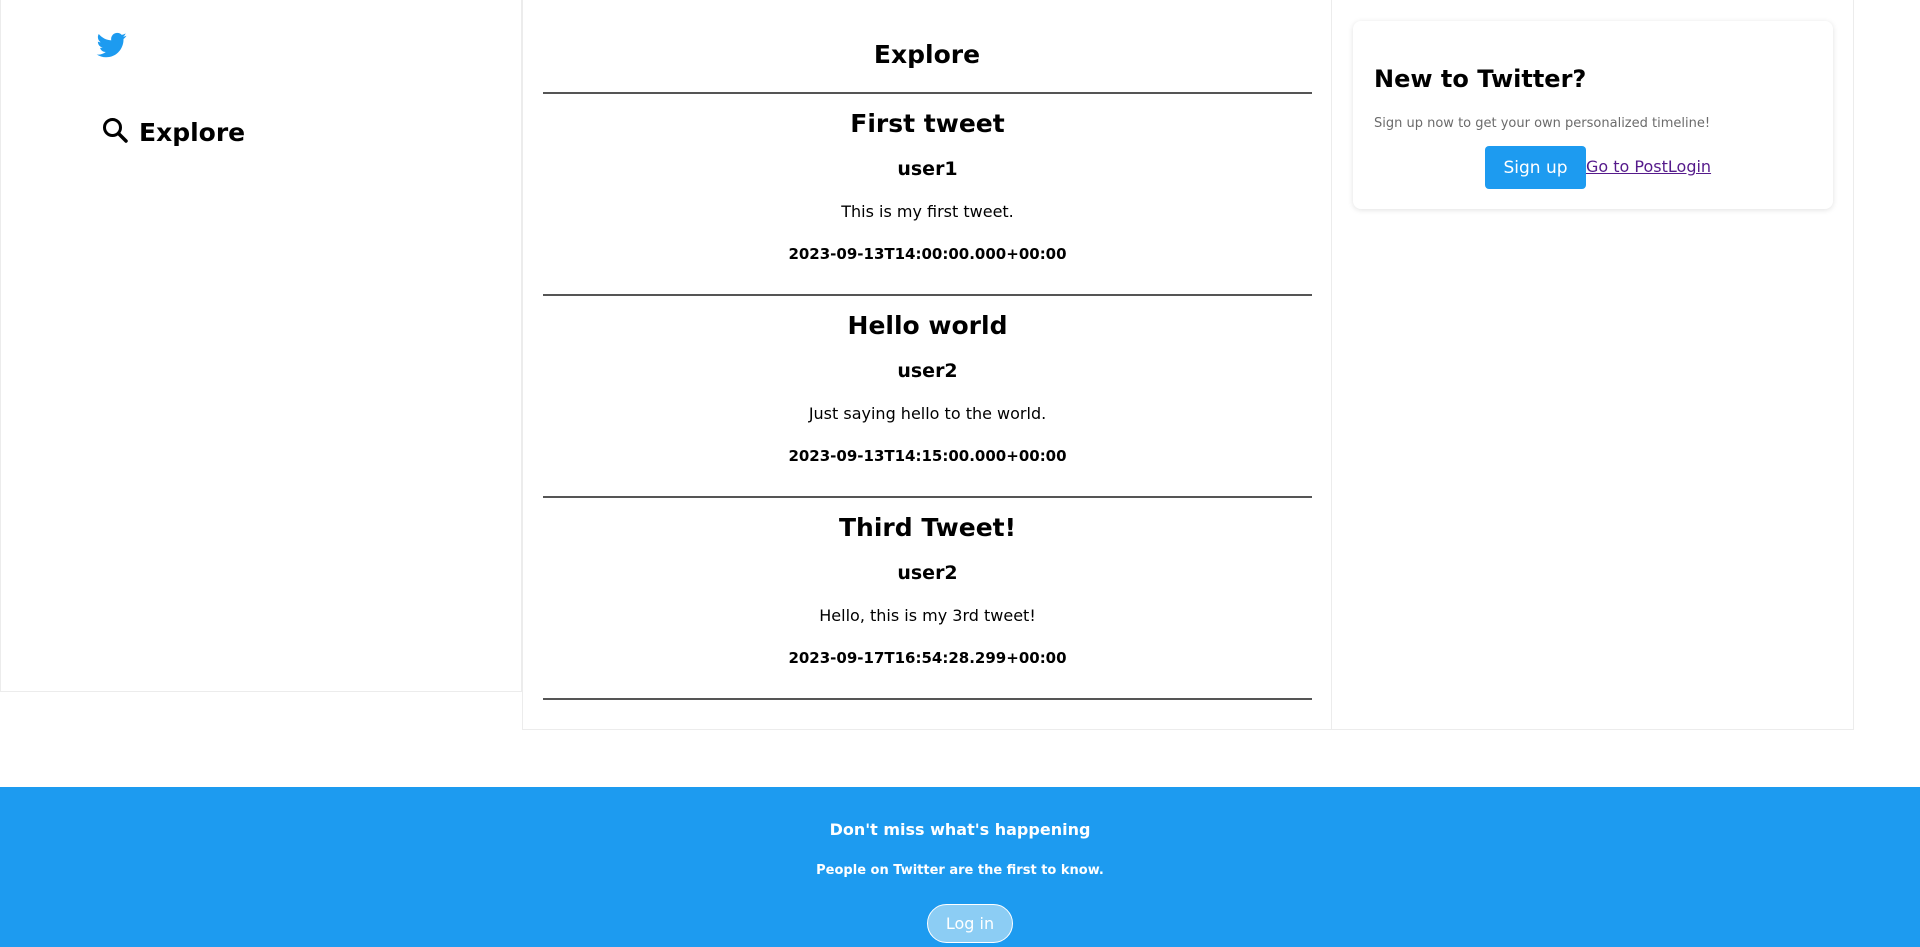 This screenshot has height=947, width=1920. Describe the element at coordinates (927, 658) in the screenshot. I see `tweet-timestamp: 2023-09-17T16:54:28.299+00:00` at that location.